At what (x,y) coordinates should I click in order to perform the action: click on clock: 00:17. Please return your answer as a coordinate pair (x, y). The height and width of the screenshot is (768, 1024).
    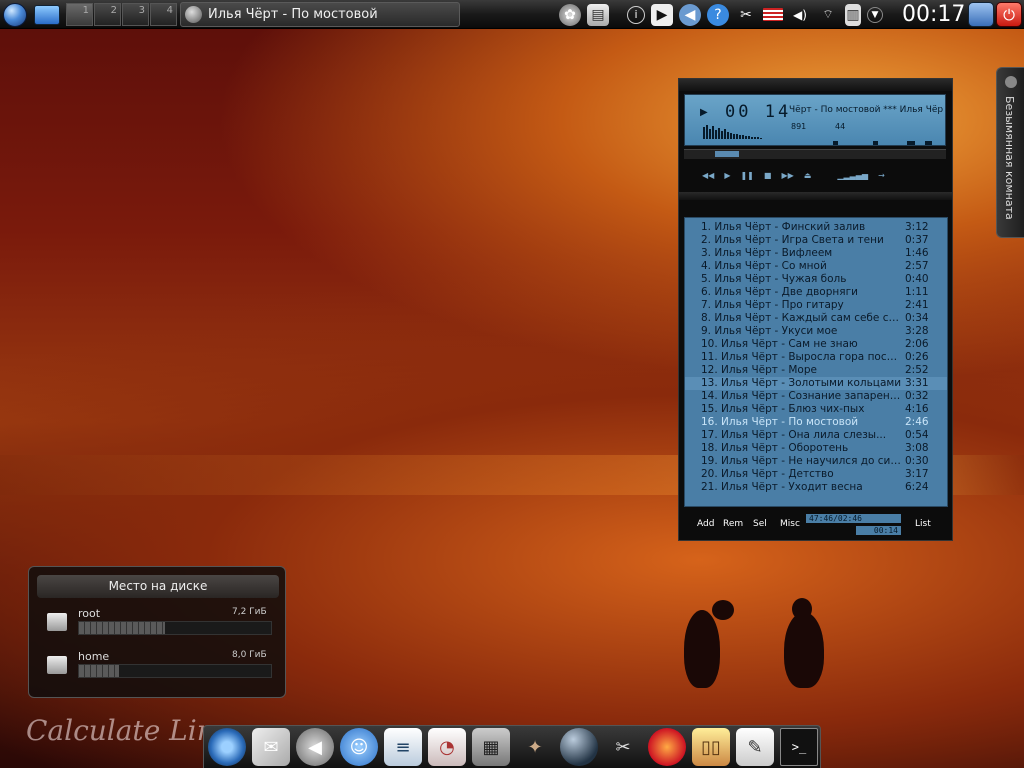
    Looking at the image, I should click on (933, 14).